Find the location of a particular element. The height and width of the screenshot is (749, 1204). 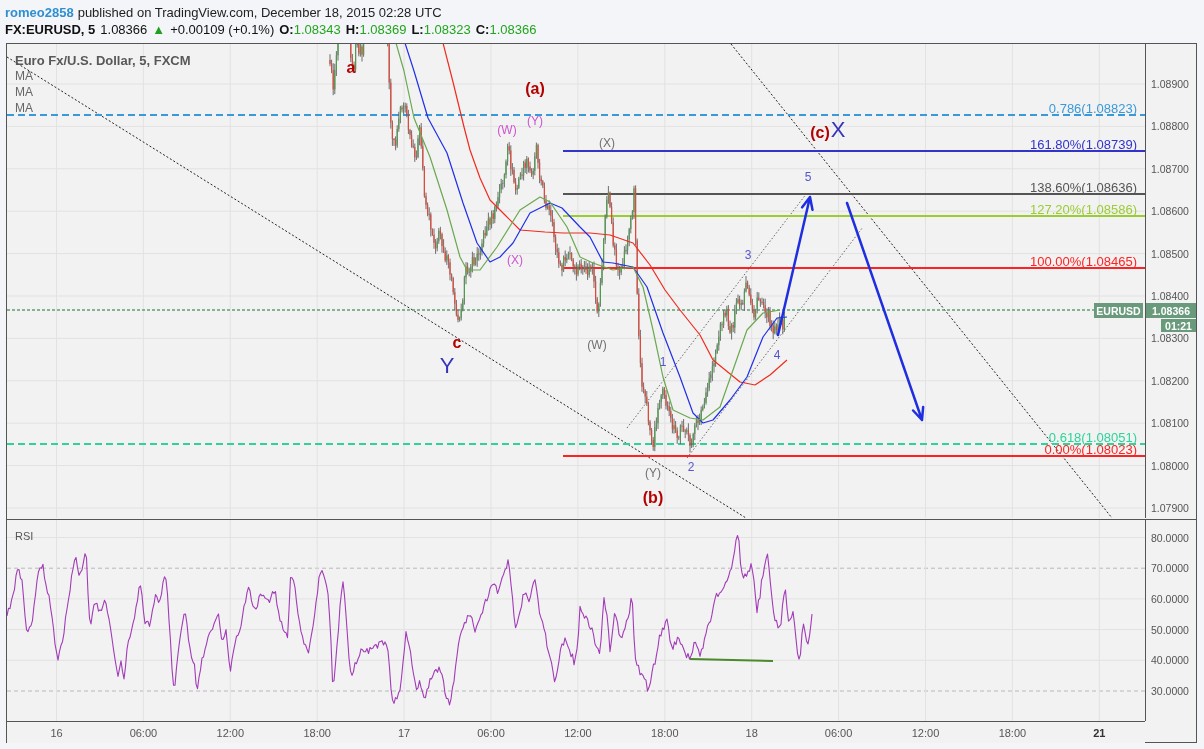

price-axis-label: 1.07900 is located at coordinates (1170, 508).